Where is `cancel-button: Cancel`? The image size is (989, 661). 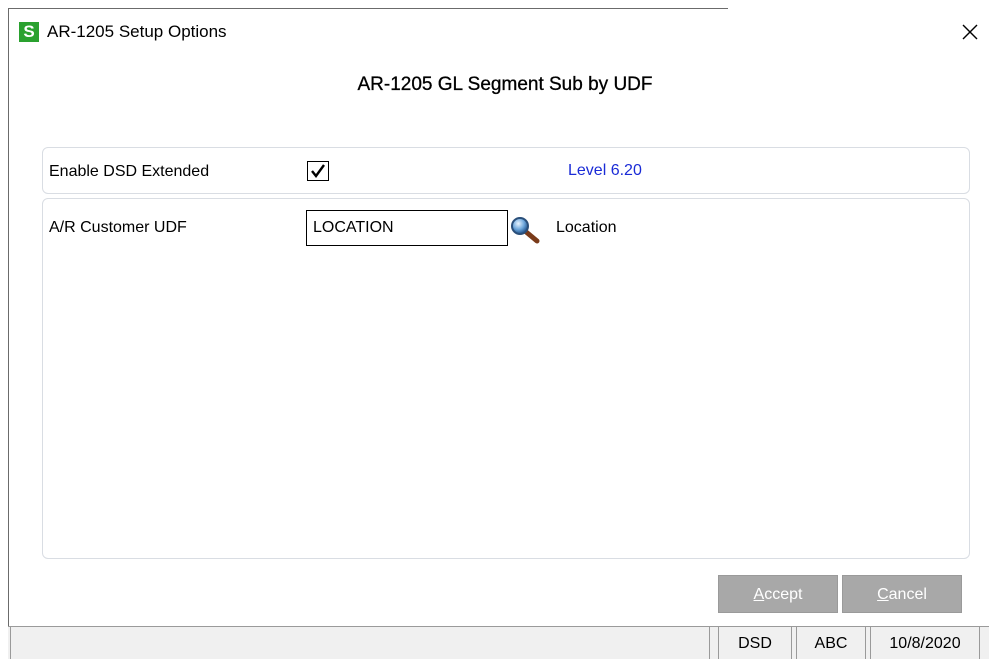 cancel-button: Cancel is located at coordinates (902, 594).